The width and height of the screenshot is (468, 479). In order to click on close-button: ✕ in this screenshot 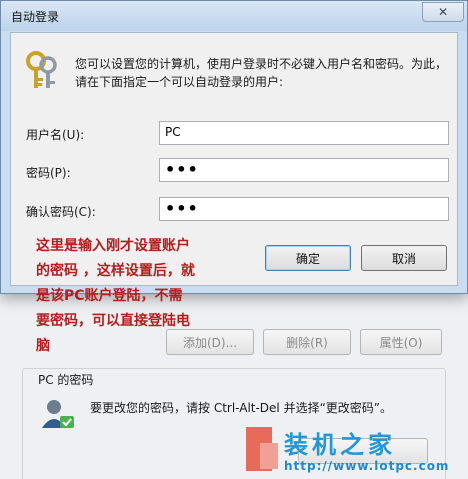, I will do `click(443, 12)`.